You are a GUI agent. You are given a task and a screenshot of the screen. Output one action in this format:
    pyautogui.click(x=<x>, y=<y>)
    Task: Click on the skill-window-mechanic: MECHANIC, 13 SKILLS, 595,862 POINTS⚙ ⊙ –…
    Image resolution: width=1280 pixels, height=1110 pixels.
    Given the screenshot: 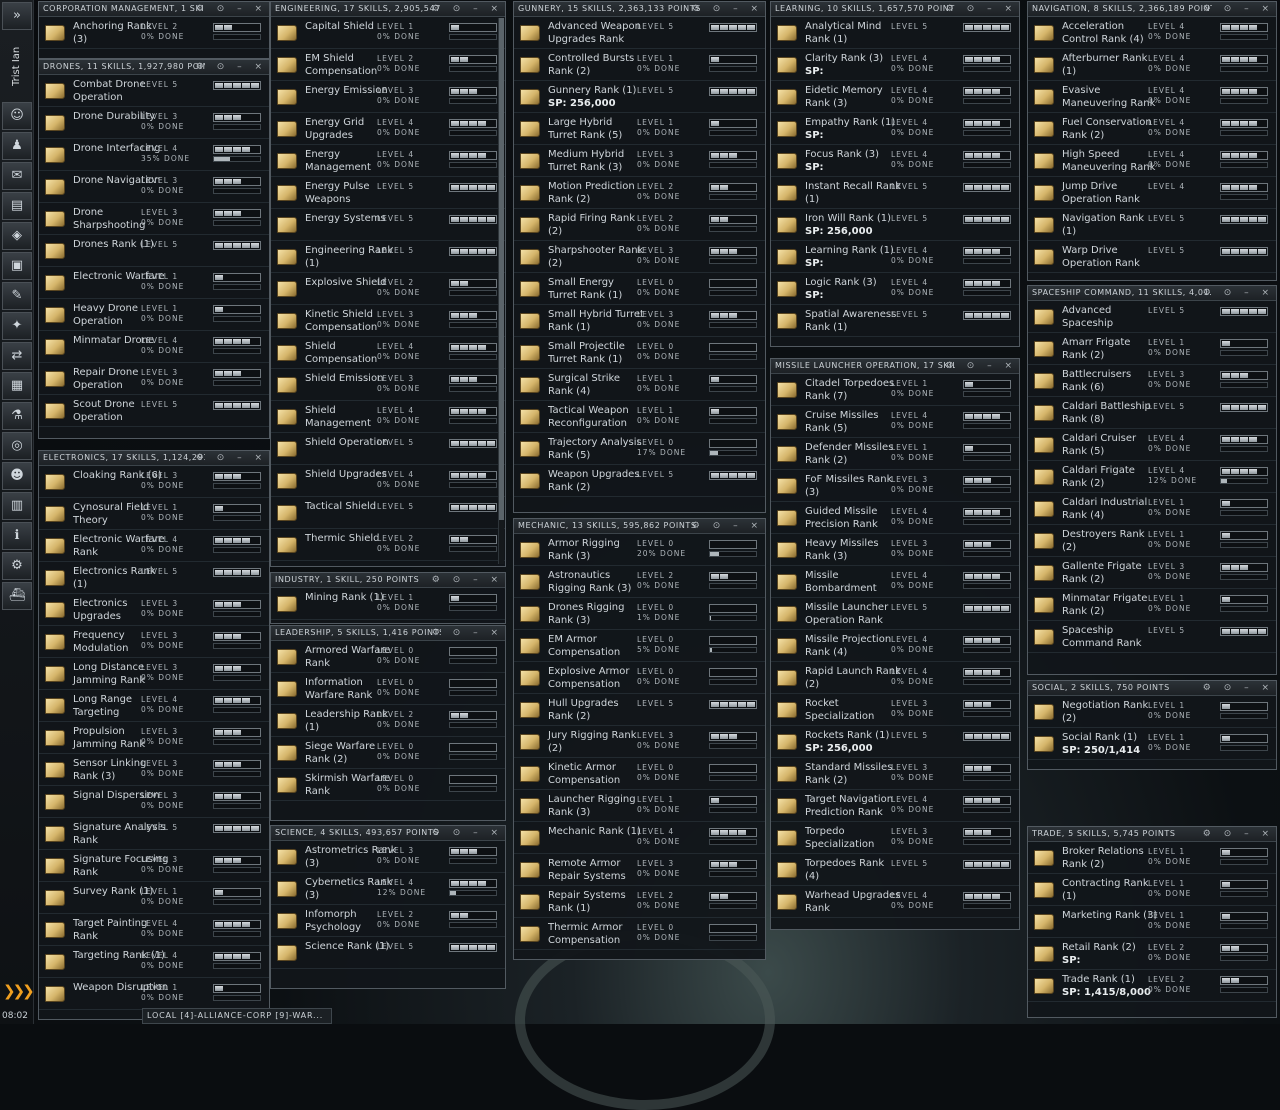 What is the action you would take?
    pyautogui.click(x=639, y=739)
    